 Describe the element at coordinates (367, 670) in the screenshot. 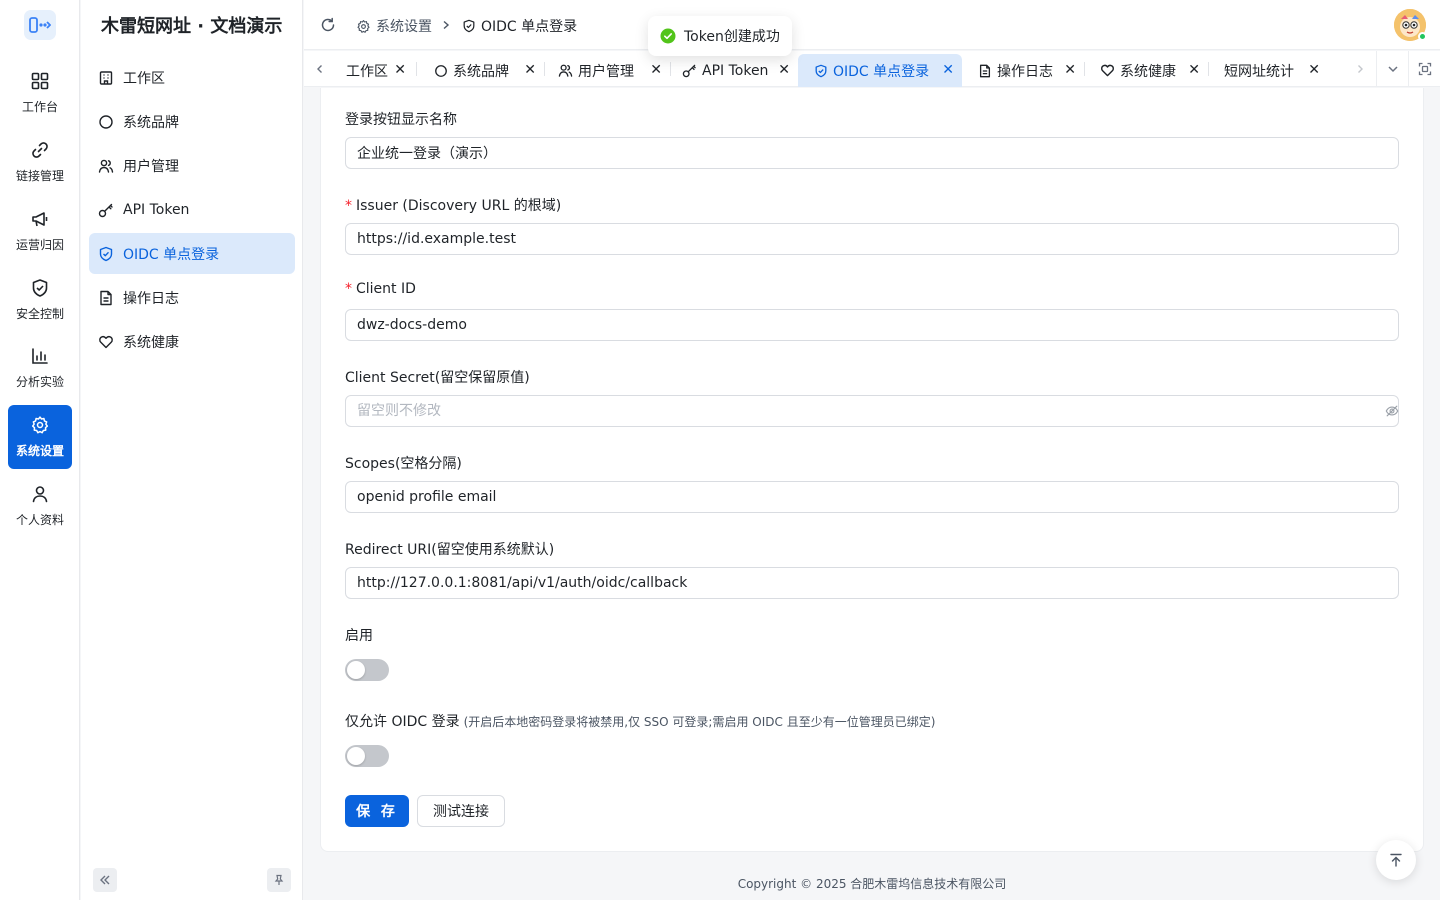

I see `enabled-switch` at that location.